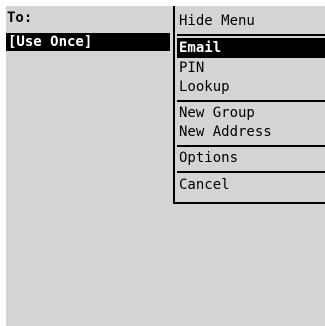 The width and height of the screenshot is (325, 326). I want to click on to-label: To:, so click(20, 18).